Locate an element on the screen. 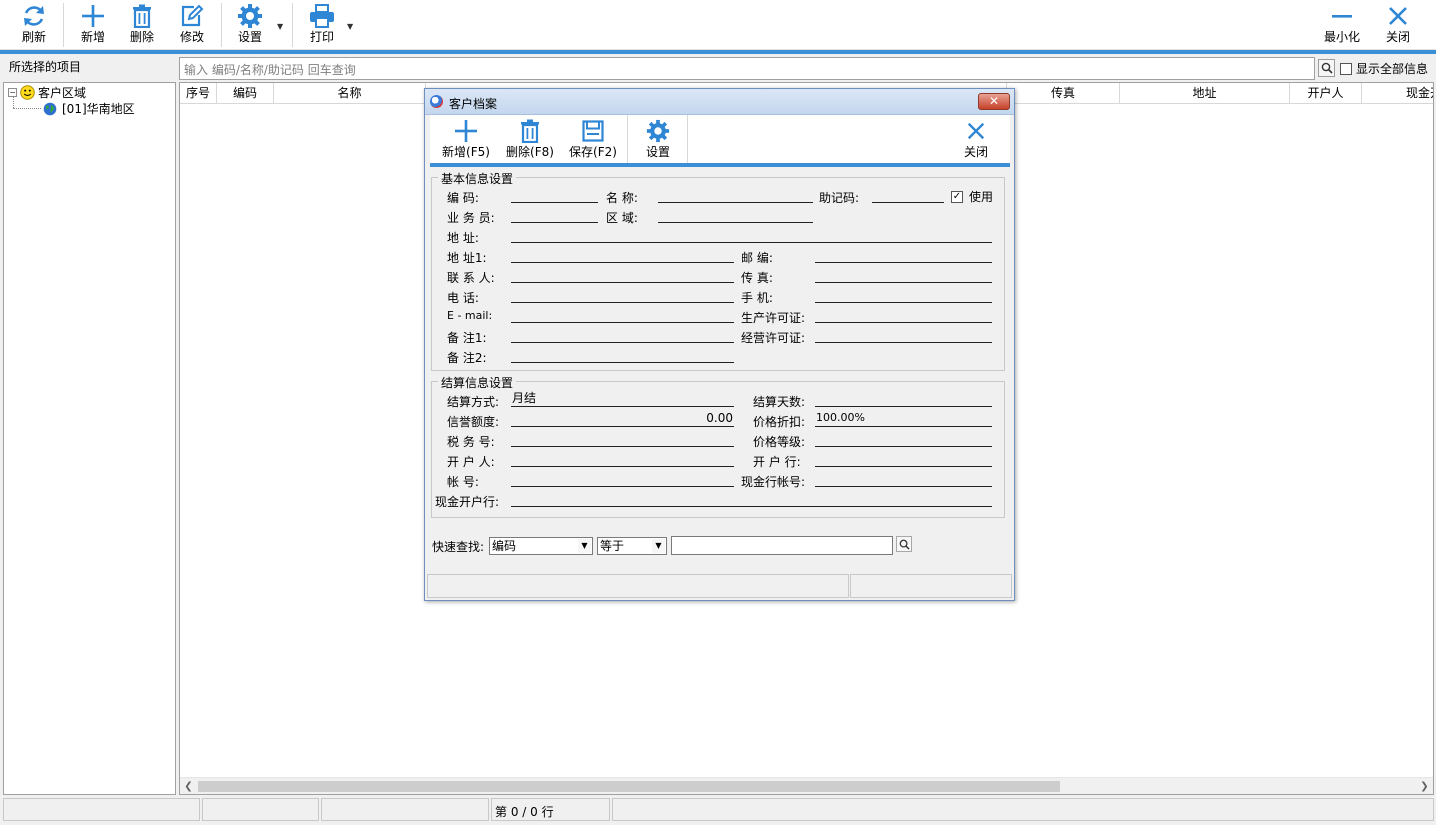 This screenshot has width=1436, height=825. toolbar-accent-line is located at coordinates (718, 52).